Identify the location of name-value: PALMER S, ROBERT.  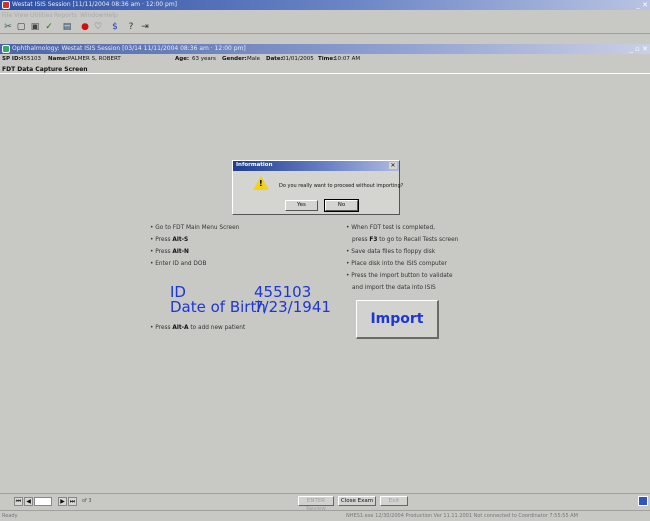
(94, 59).